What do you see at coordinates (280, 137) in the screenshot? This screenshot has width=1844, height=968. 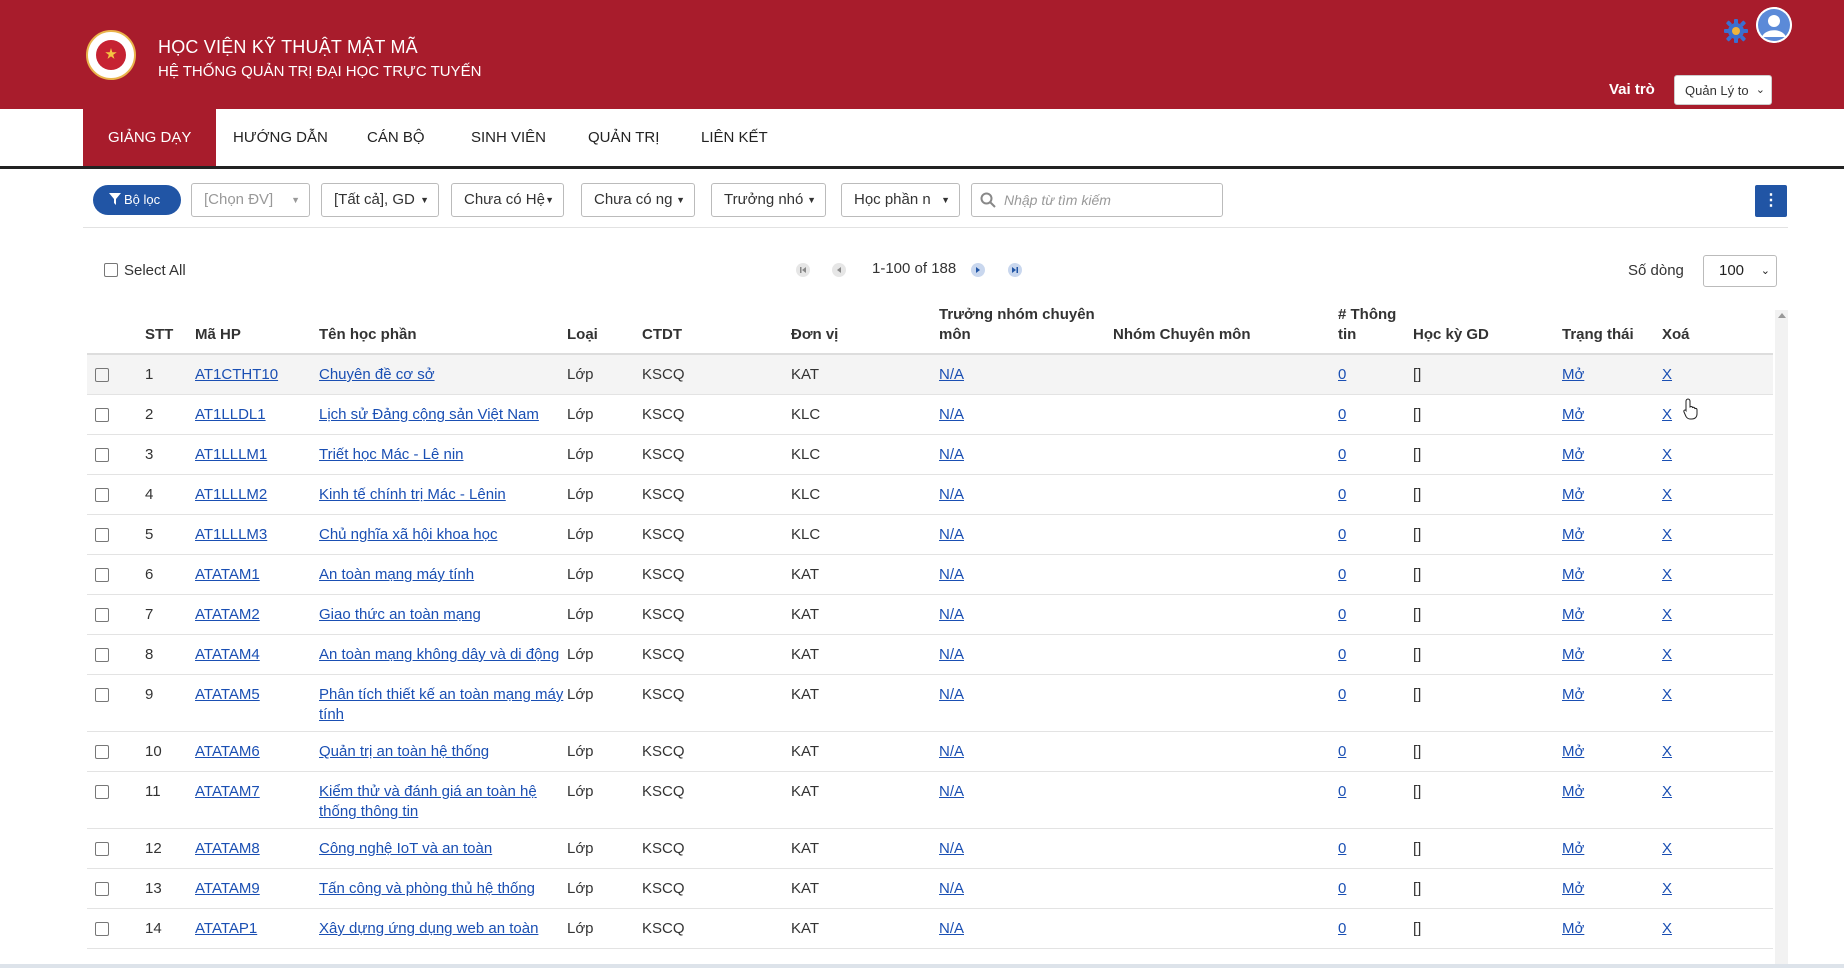 I see `nav-item-huong-dan: HƯỚNG DẪN` at bounding box center [280, 137].